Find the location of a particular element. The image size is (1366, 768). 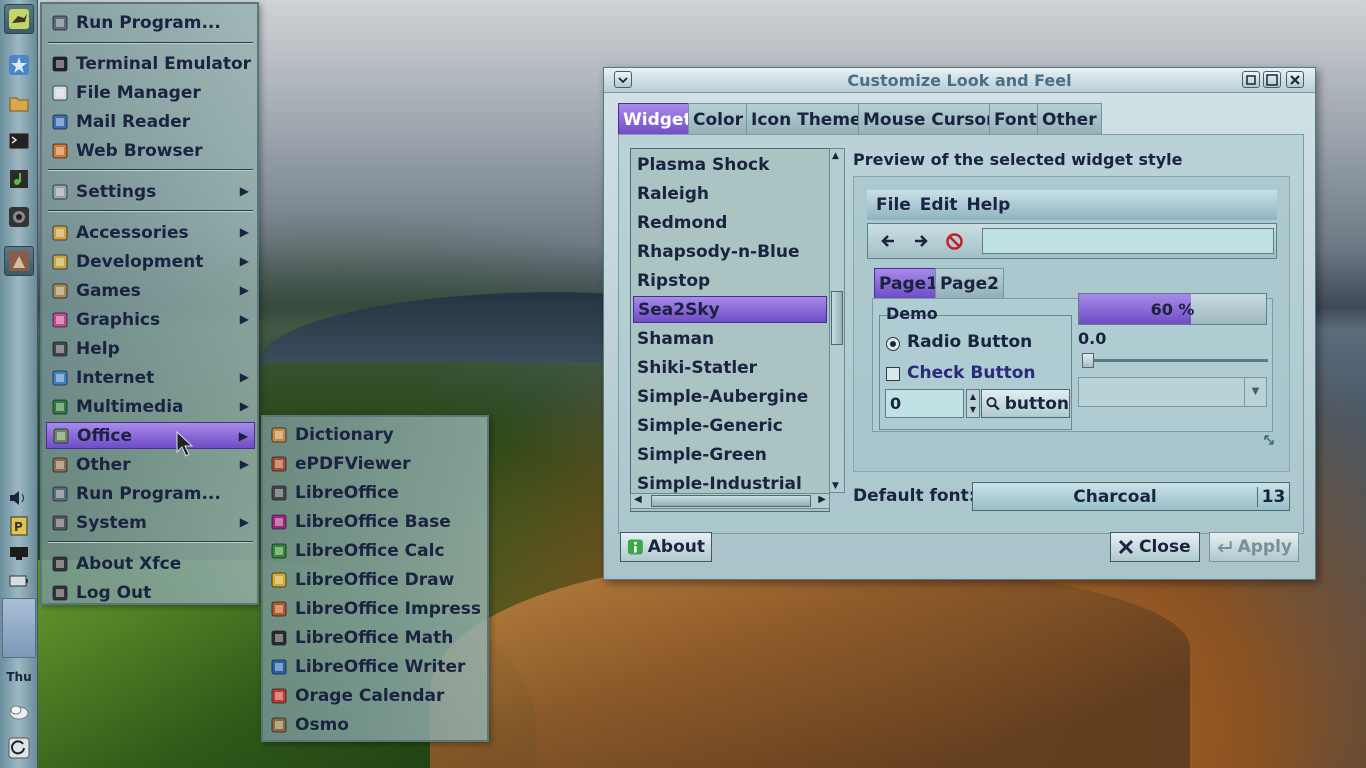

menu-item-other: Other ▶ is located at coordinates (150, 464).